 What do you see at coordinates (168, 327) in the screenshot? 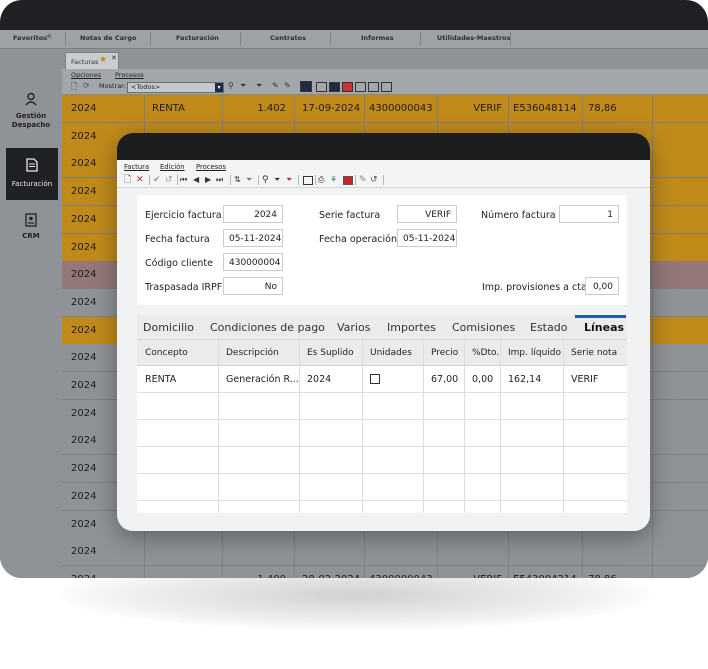
I see `tab-domicilio: Domicilio` at bounding box center [168, 327].